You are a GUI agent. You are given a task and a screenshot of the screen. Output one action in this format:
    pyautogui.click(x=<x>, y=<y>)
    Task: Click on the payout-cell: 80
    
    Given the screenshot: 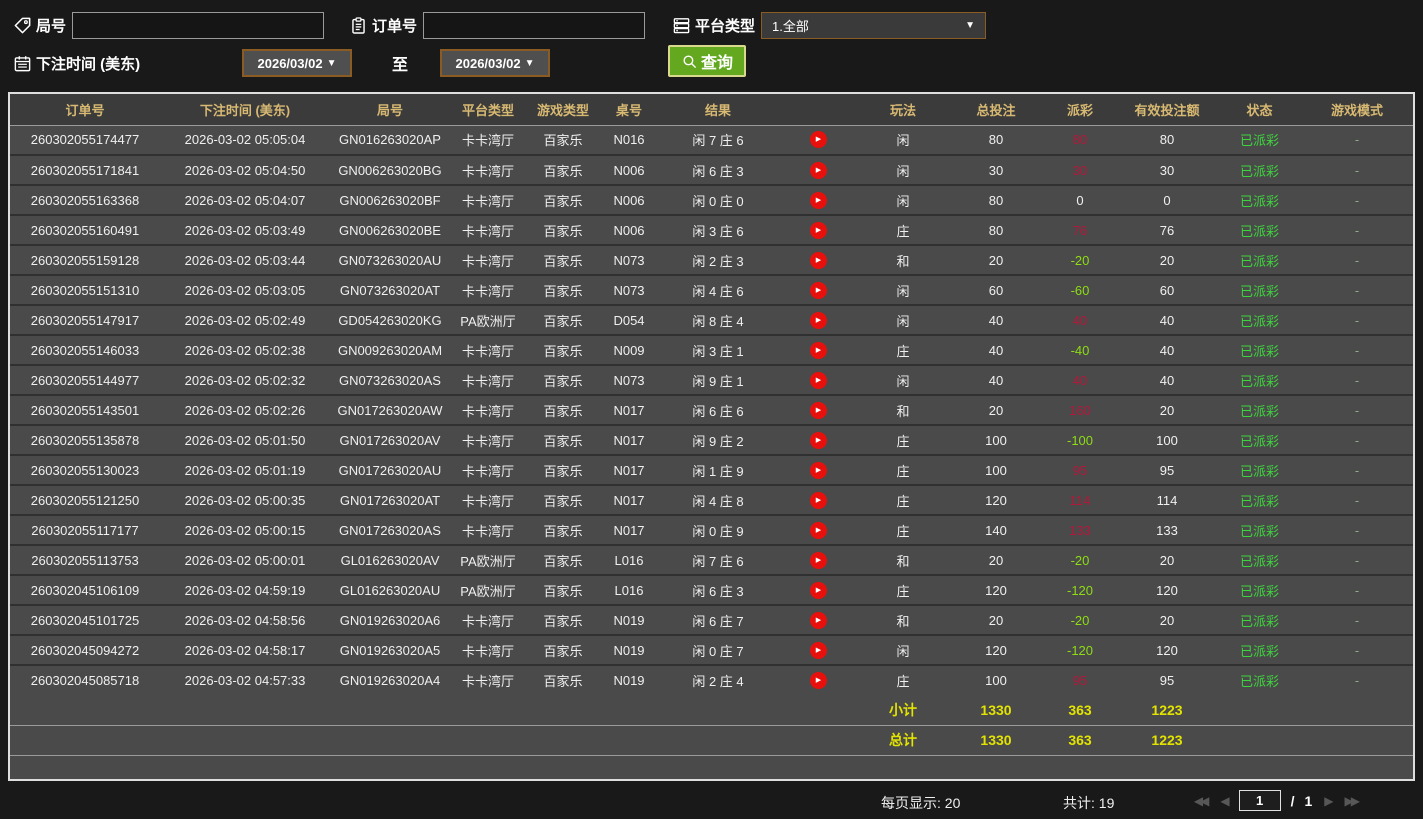 What is the action you would take?
    pyautogui.click(x=1080, y=140)
    